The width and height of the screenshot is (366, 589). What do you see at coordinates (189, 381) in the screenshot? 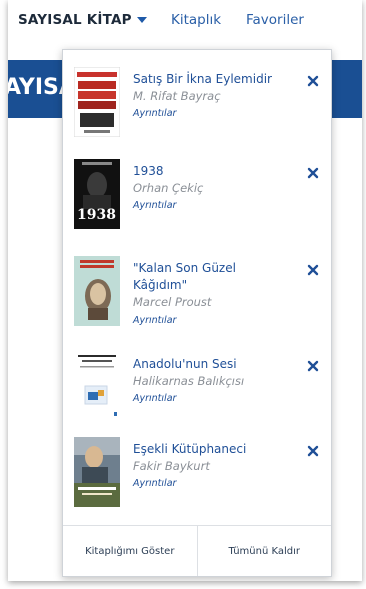
I see `book-author: Halikarnas Balıkçısı` at bounding box center [189, 381].